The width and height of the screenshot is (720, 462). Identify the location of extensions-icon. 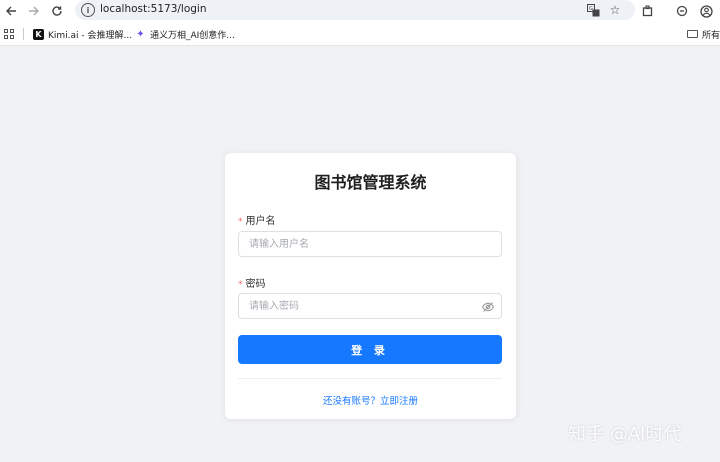
(648, 11).